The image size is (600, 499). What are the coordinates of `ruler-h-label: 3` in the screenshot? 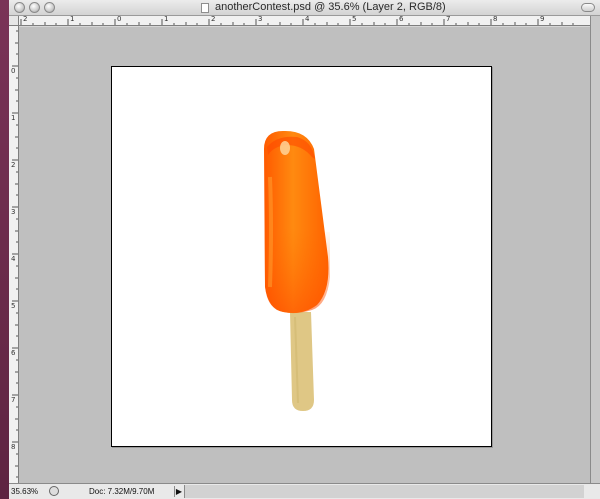 It's located at (260, 19).